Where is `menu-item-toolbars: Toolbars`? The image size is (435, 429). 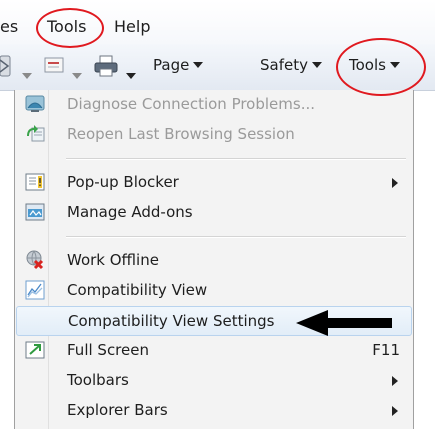 menu-item-toolbars: Toolbars is located at coordinates (214, 381).